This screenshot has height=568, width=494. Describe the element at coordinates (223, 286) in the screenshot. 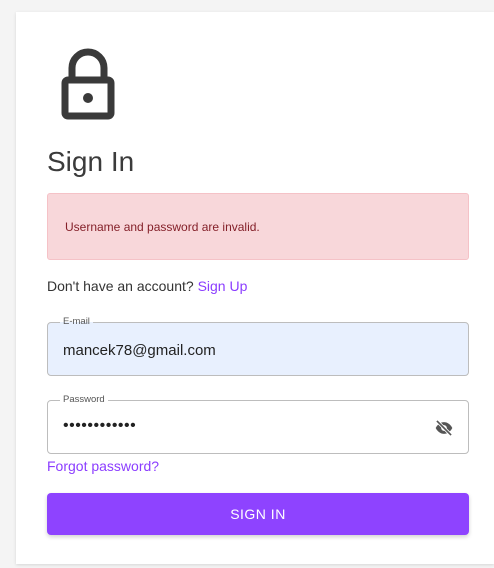

I see `sign-up-link: Sign Up` at that location.